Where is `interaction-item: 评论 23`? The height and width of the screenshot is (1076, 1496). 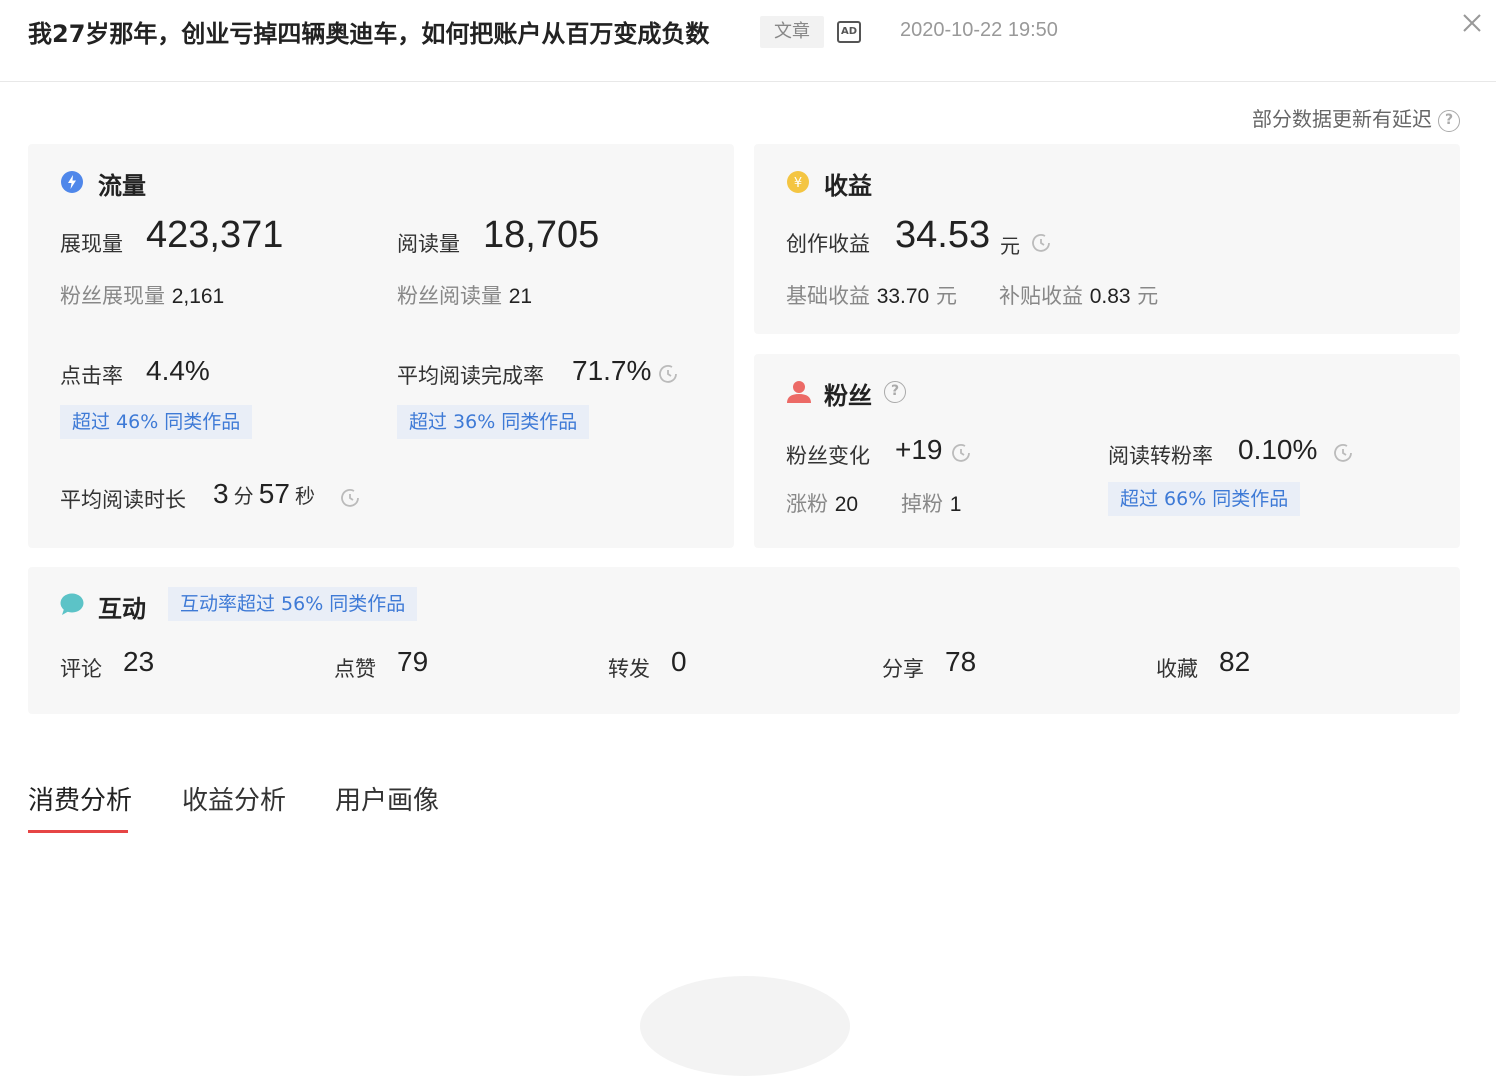
interaction-item: 评论 23 is located at coordinates (180, 665).